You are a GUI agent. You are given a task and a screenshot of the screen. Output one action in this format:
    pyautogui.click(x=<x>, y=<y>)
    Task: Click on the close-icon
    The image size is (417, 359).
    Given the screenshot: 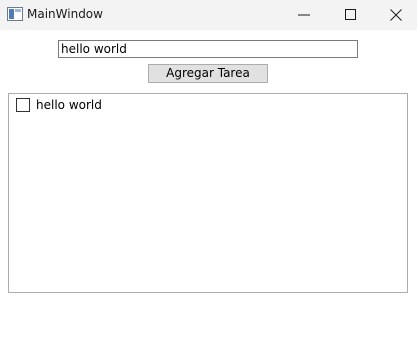 What is the action you would take?
    pyautogui.click(x=396, y=15)
    